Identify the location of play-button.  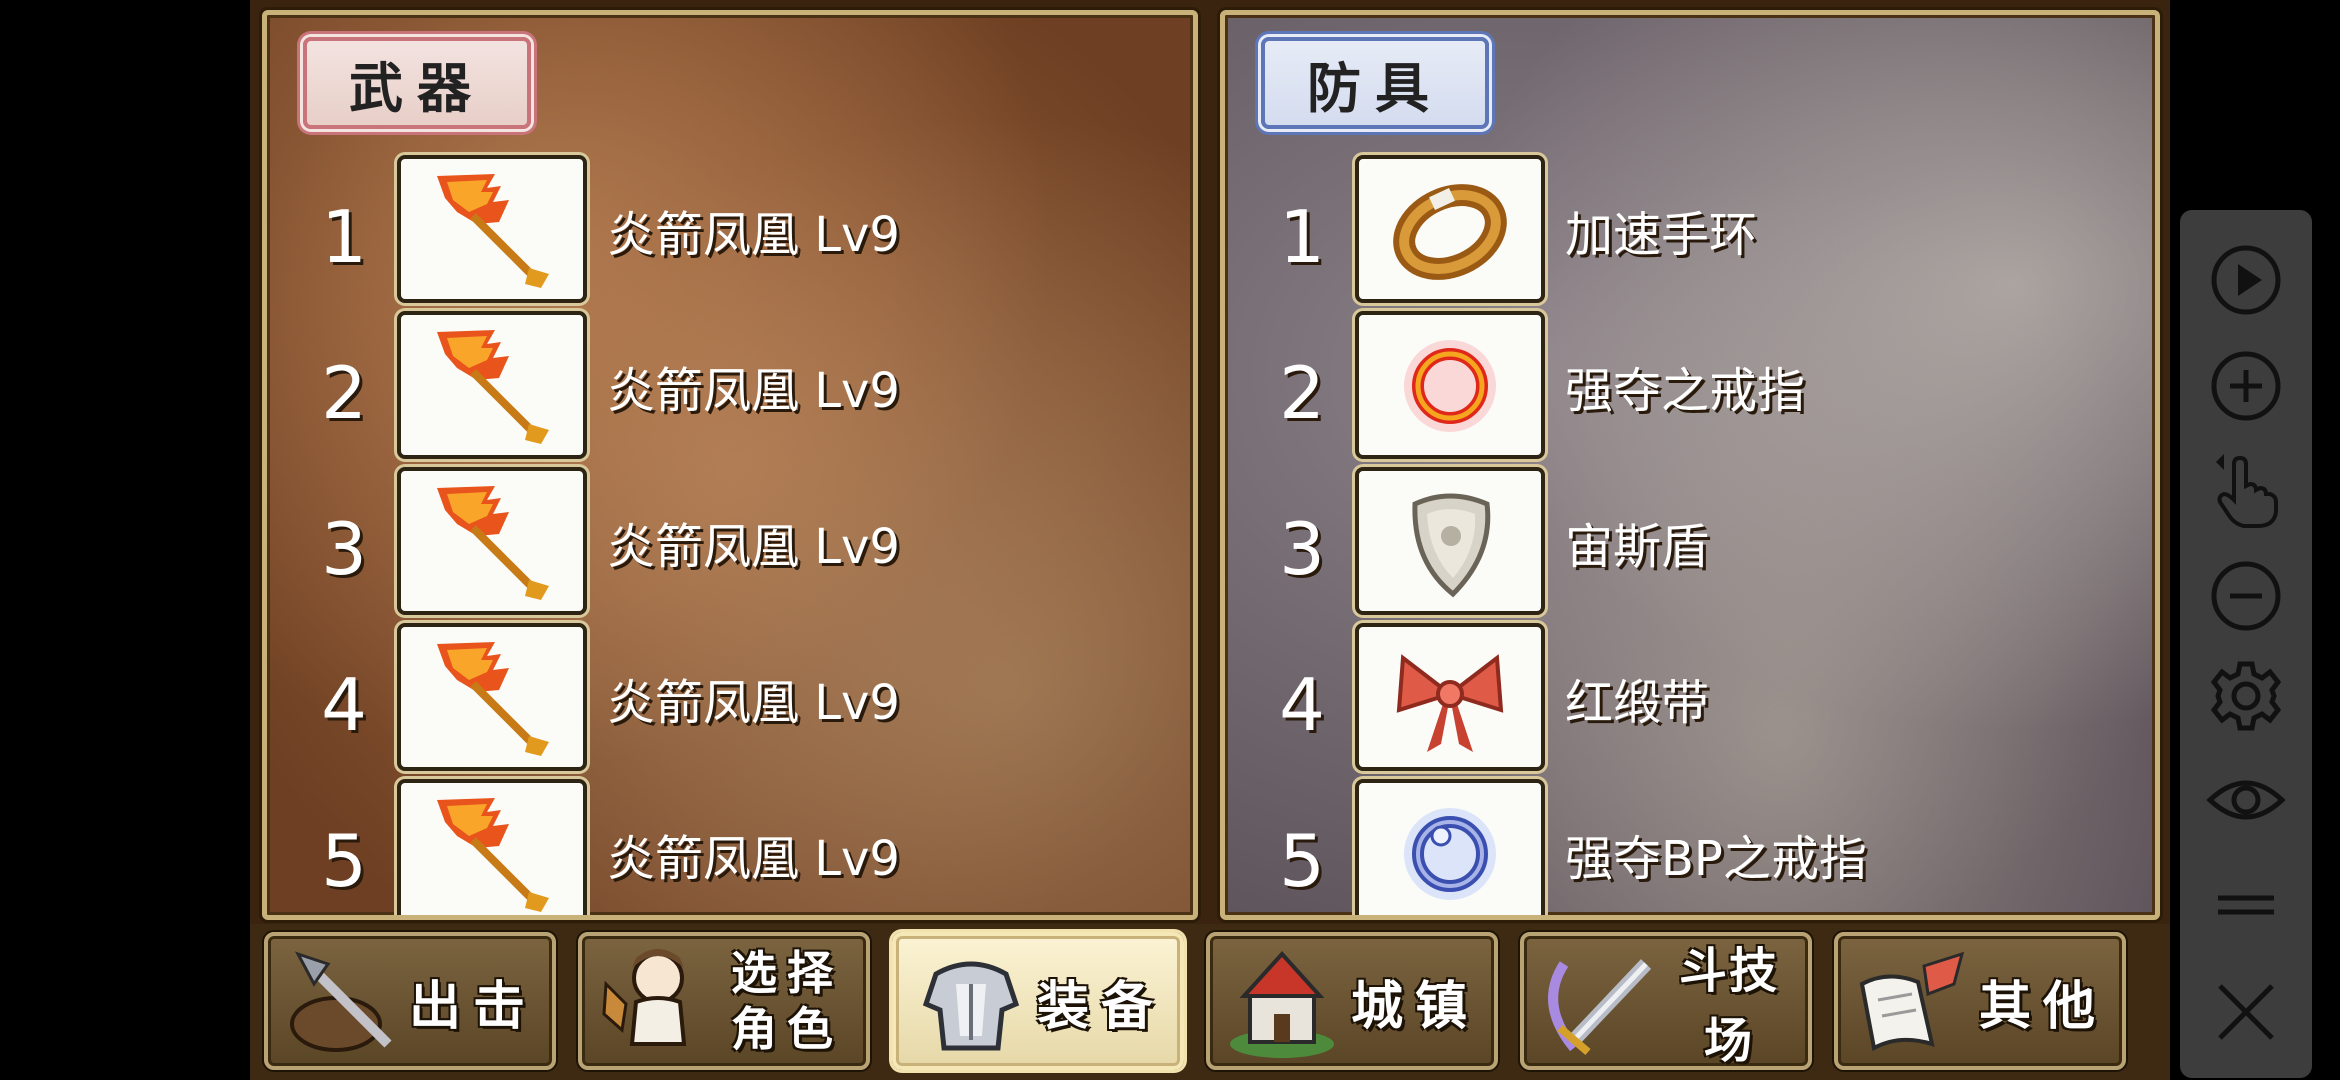
(2246, 280).